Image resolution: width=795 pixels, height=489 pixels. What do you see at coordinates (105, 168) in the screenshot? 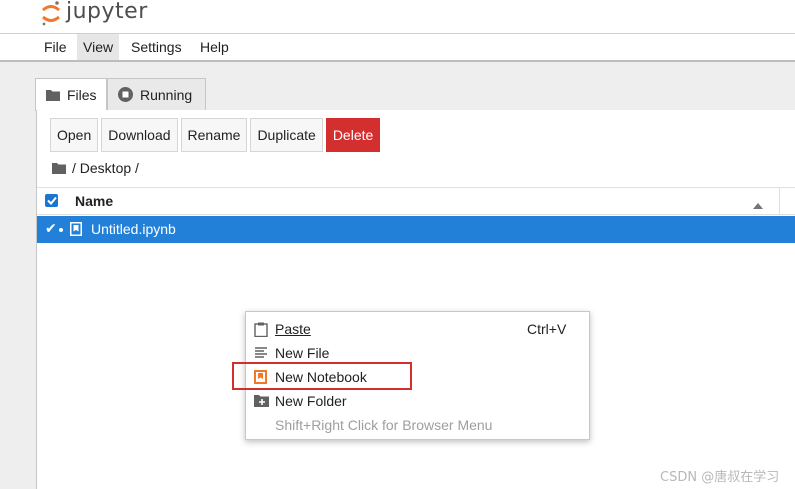
I see `breadcrumb-path: / Desktop /` at bounding box center [105, 168].